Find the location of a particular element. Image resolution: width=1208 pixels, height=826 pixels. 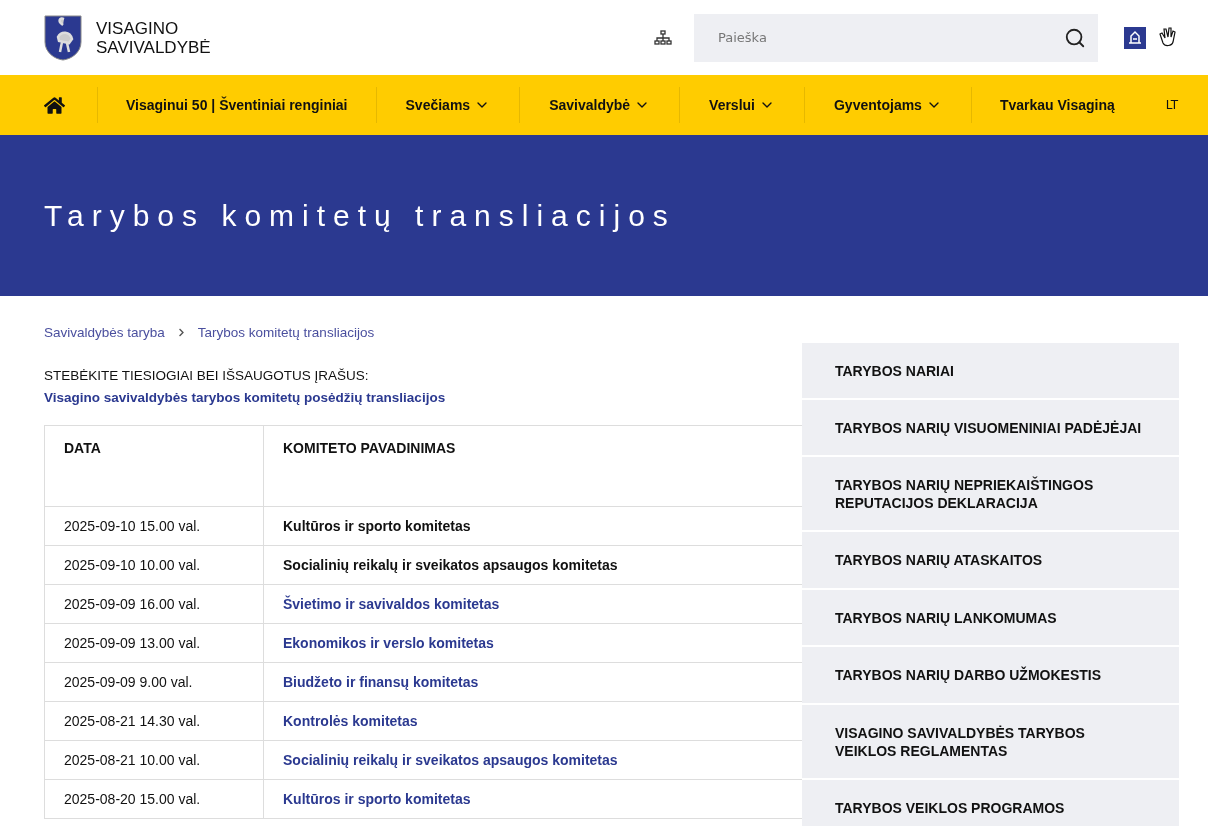

nav-menu-item: Visaginui 50 | Šventiniai renginiai is located at coordinates (236, 105).